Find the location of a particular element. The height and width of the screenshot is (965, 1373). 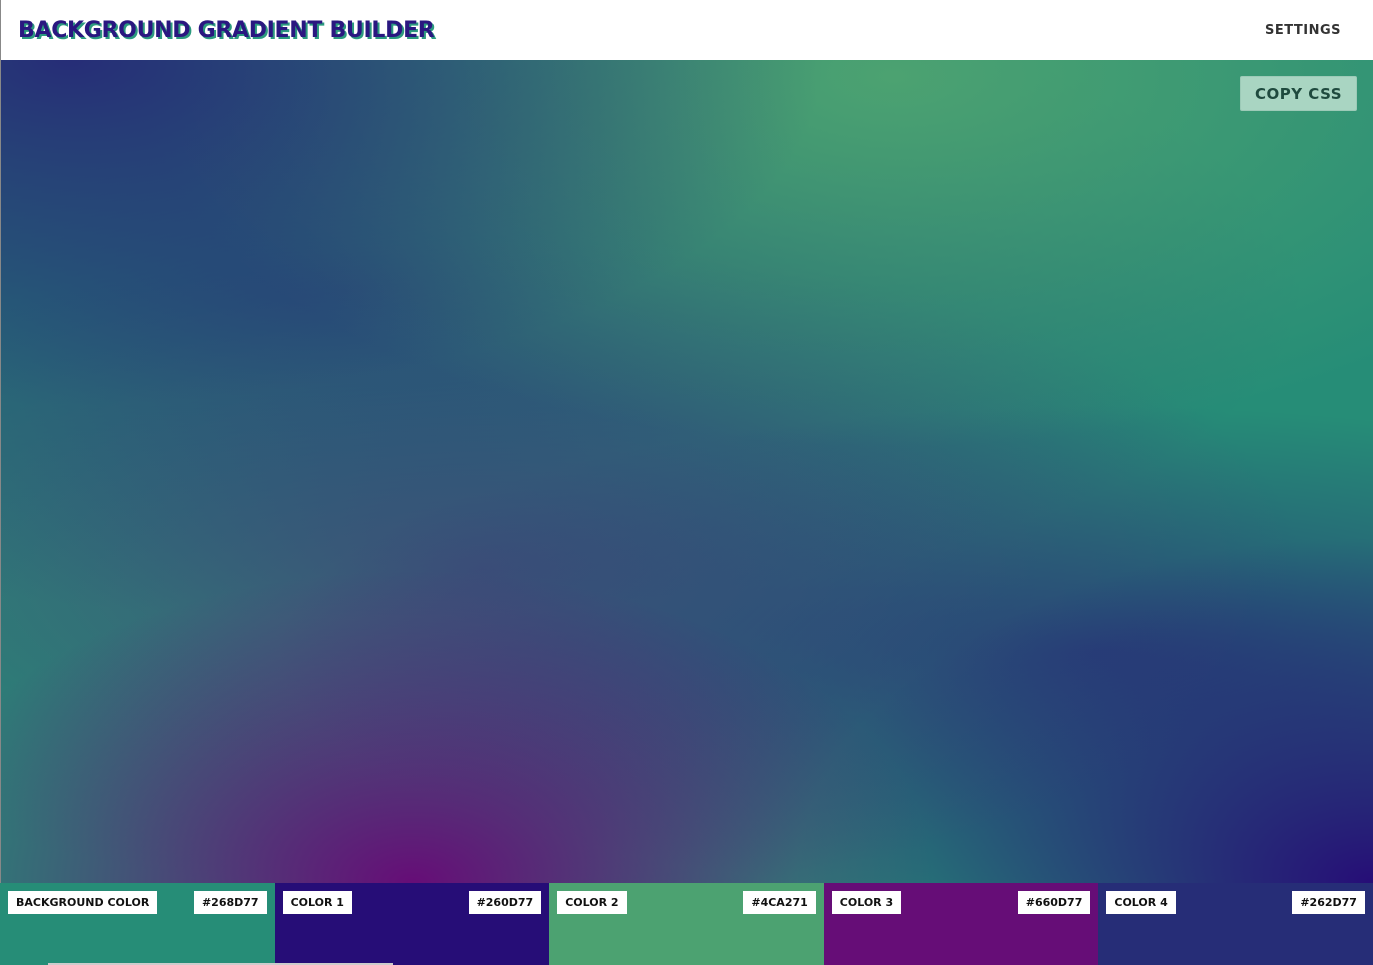

swatch-hex-value: #260D77 is located at coordinates (505, 902).